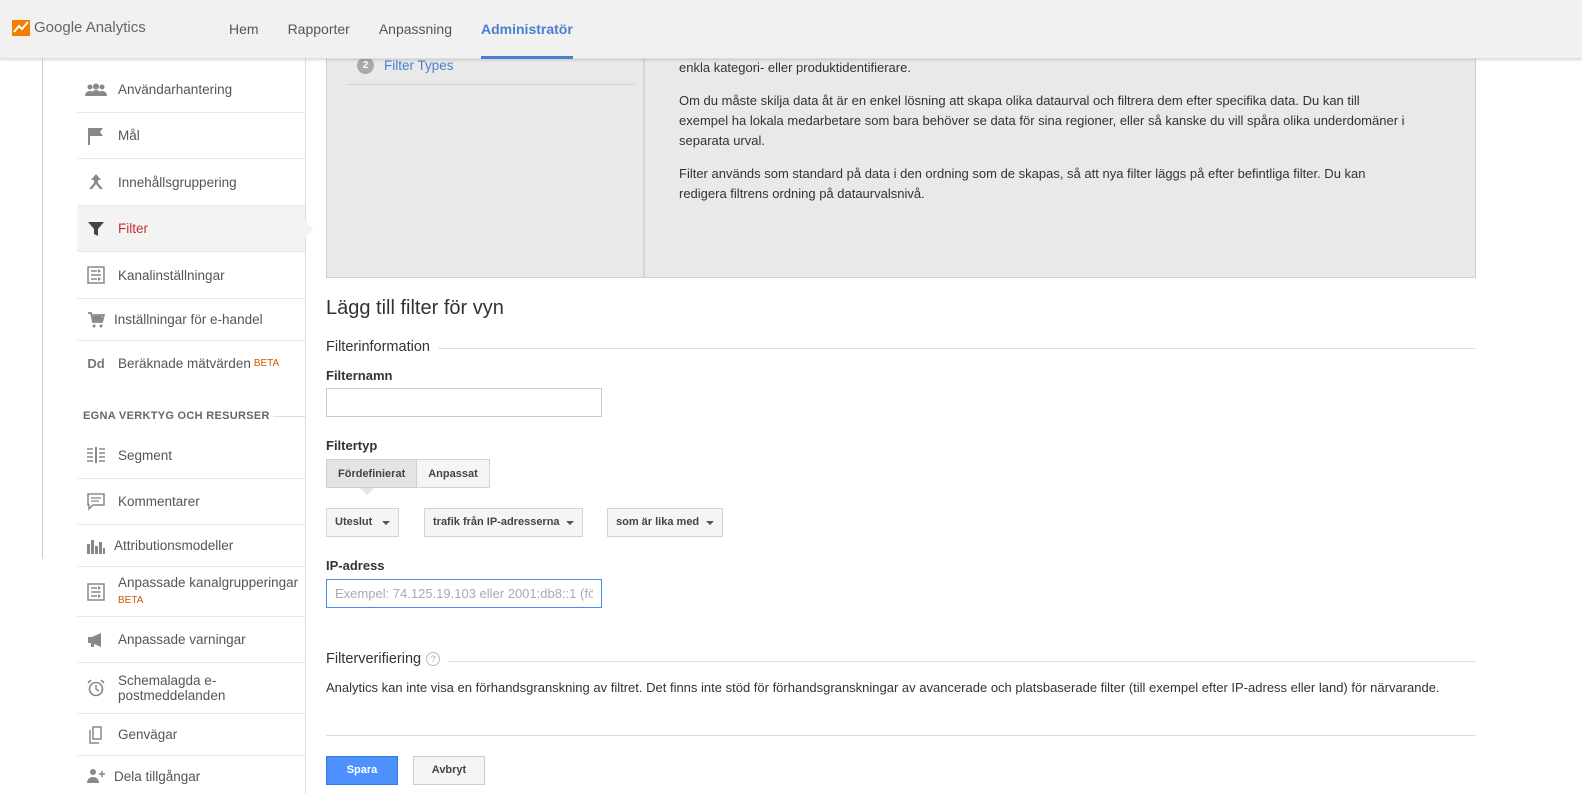 Image resolution: width=1582 pixels, height=794 pixels. What do you see at coordinates (352, 445) in the screenshot?
I see `filter-type-label: Filtertyp` at bounding box center [352, 445].